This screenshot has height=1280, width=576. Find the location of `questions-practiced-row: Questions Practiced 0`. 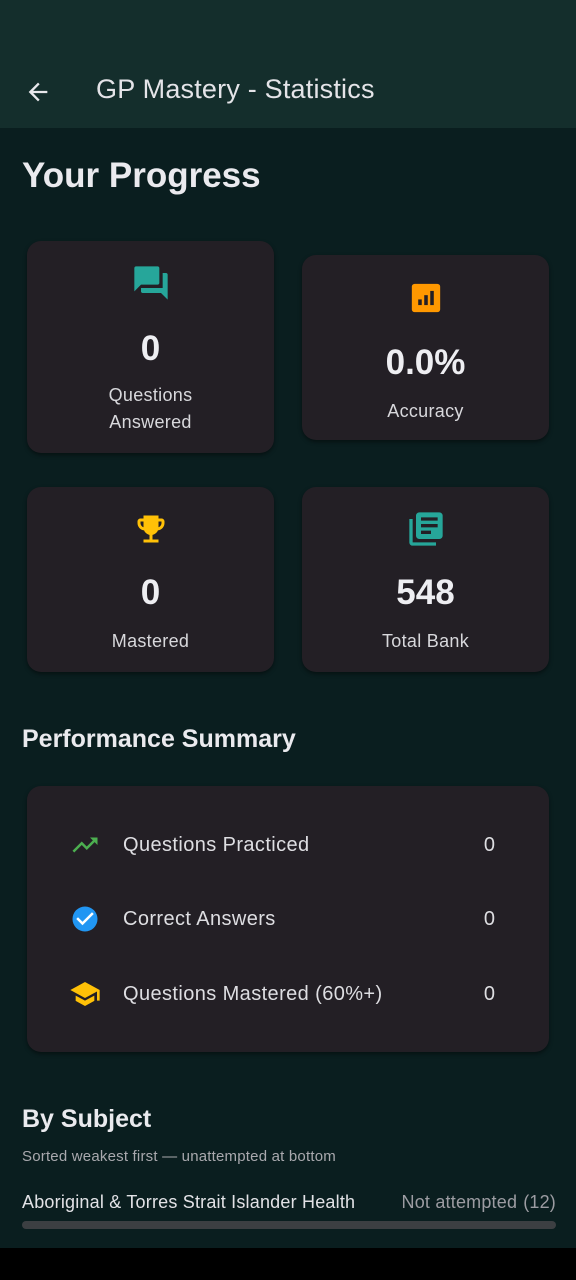

questions-practiced-row: Questions Practiced 0 is located at coordinates (288, 845).